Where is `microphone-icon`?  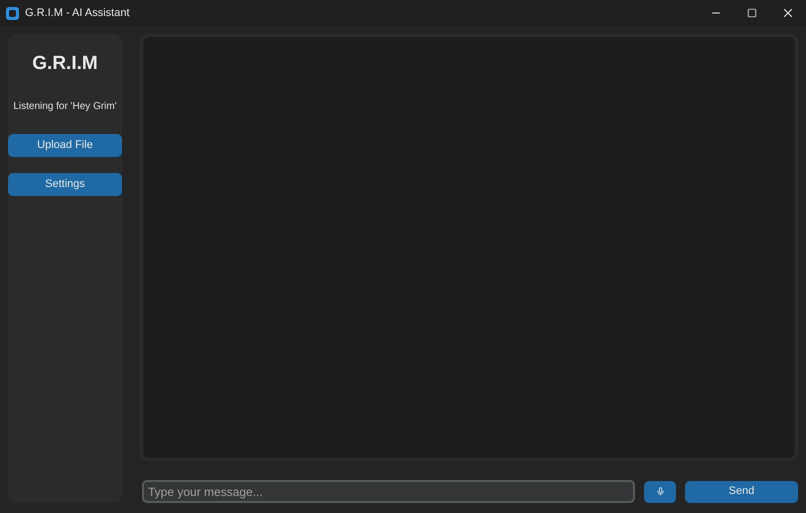
microphone-icon is located at coordinates (660, 491).